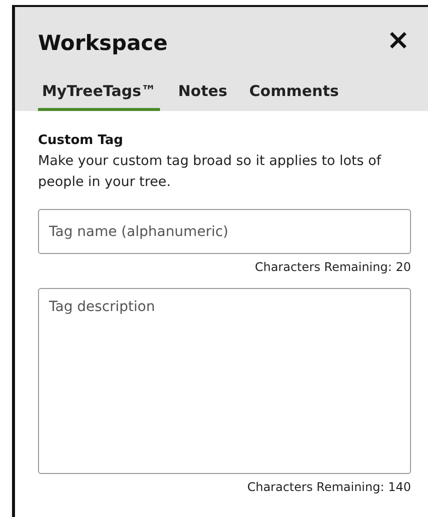  Describe the element at coordinates (398, 40) in the screenshot. I see `close-button: ×` at that location.